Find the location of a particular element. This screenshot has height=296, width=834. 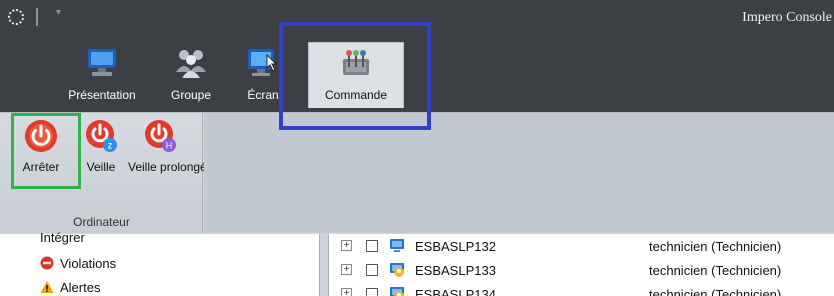

pane-splitter is located at coordinates (324, 265).